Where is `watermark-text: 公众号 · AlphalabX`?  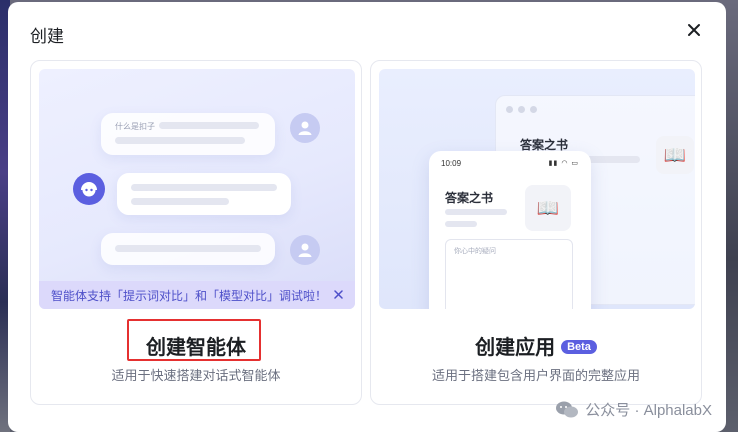
watermark-text: 公众号 · AlphalabX is located at coordinates (648, 410).